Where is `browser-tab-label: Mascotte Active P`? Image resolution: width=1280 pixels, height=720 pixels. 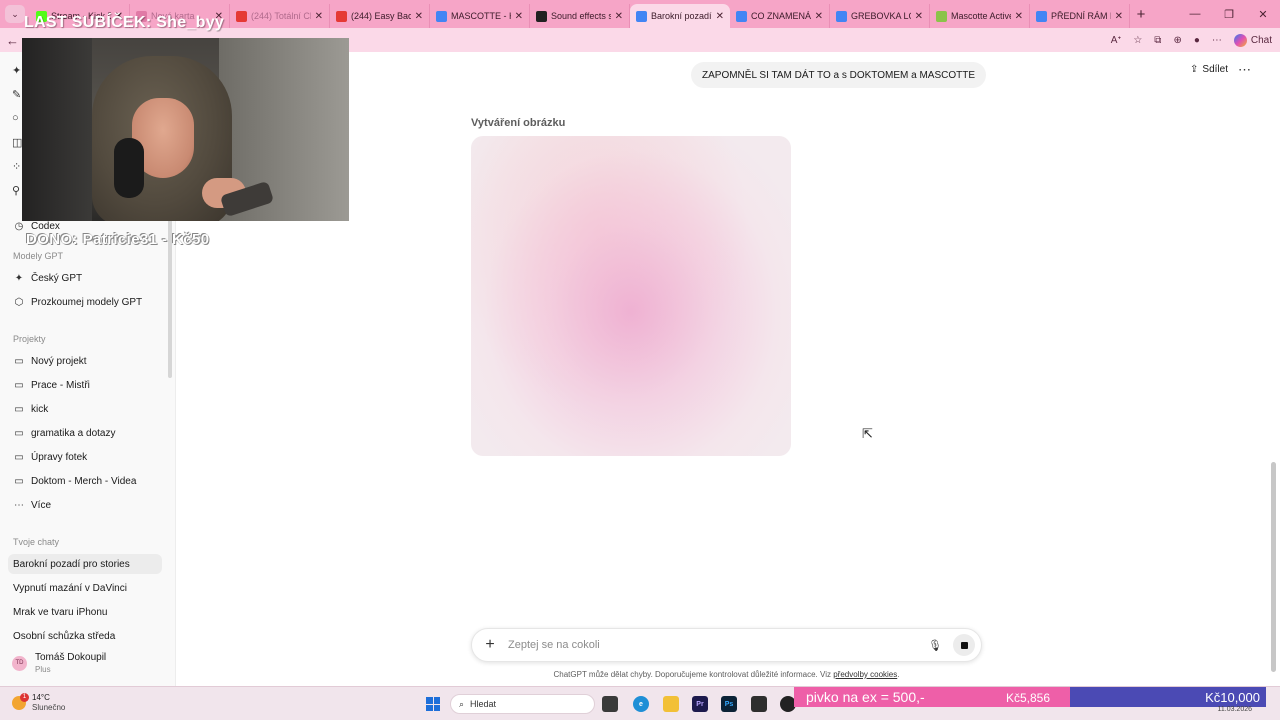 browser-tab-label: Mascotte Active P is located at coordinates (981, 16).